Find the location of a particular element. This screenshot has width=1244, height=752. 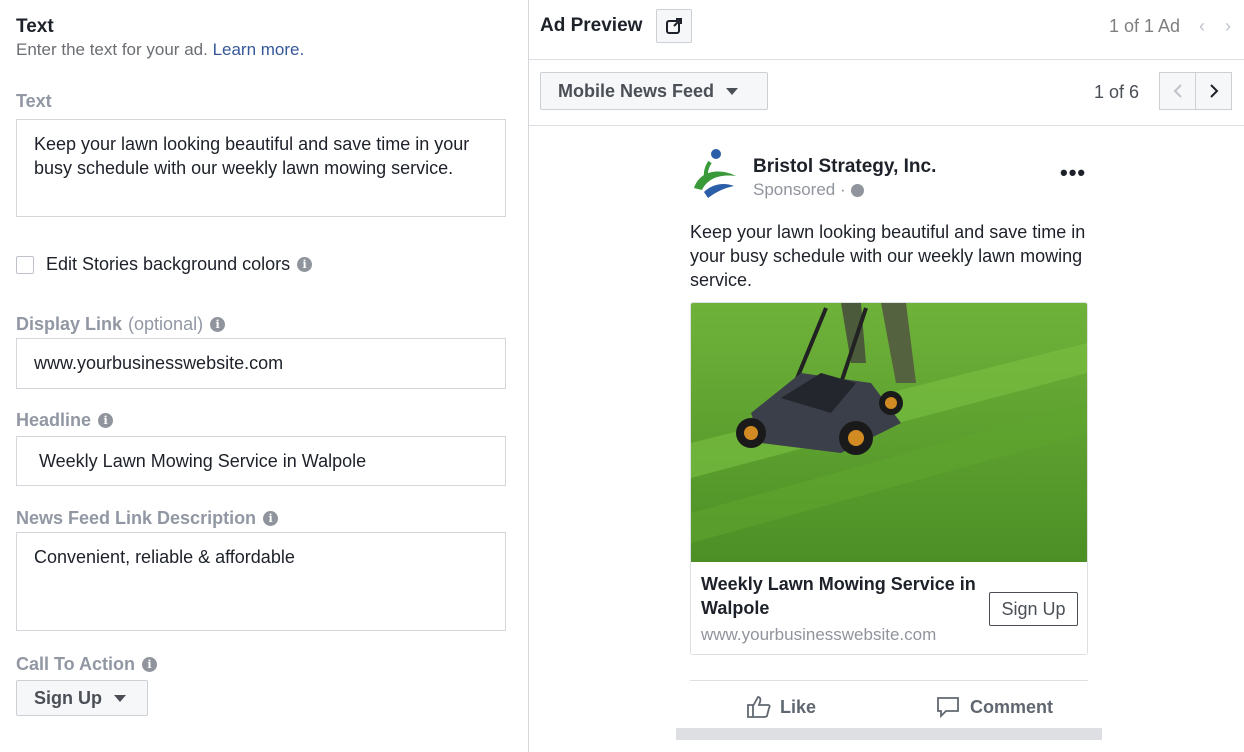

next-placement-button is located at coordinates (1213, 91).